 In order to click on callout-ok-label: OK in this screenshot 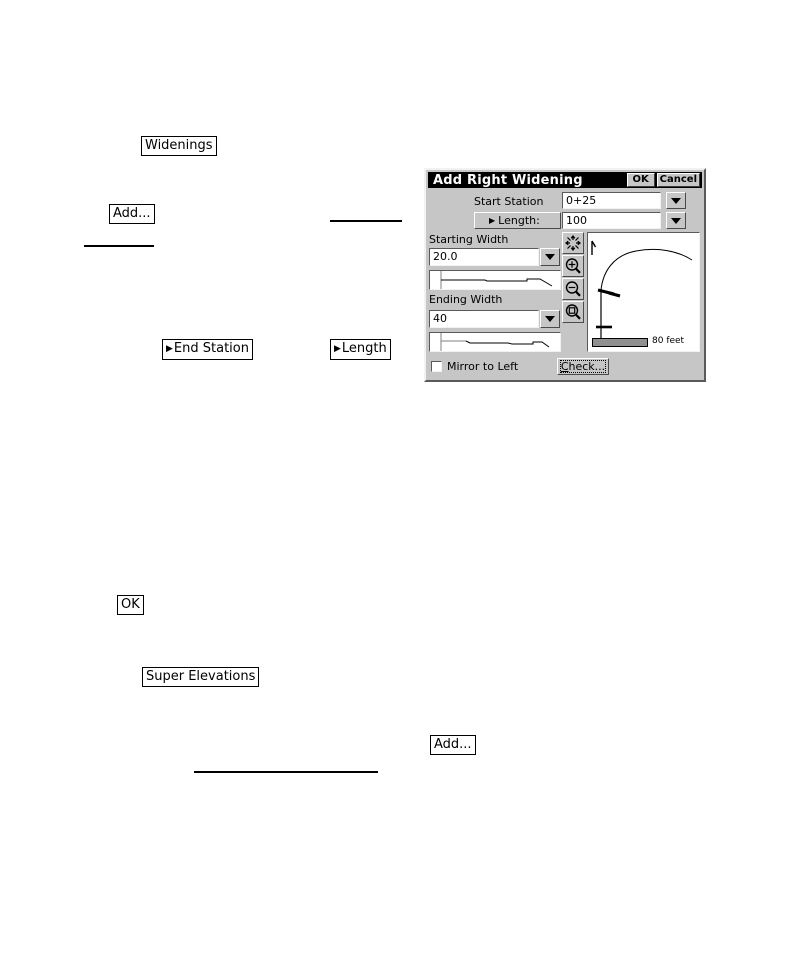, I will do `click(130, 604)`.